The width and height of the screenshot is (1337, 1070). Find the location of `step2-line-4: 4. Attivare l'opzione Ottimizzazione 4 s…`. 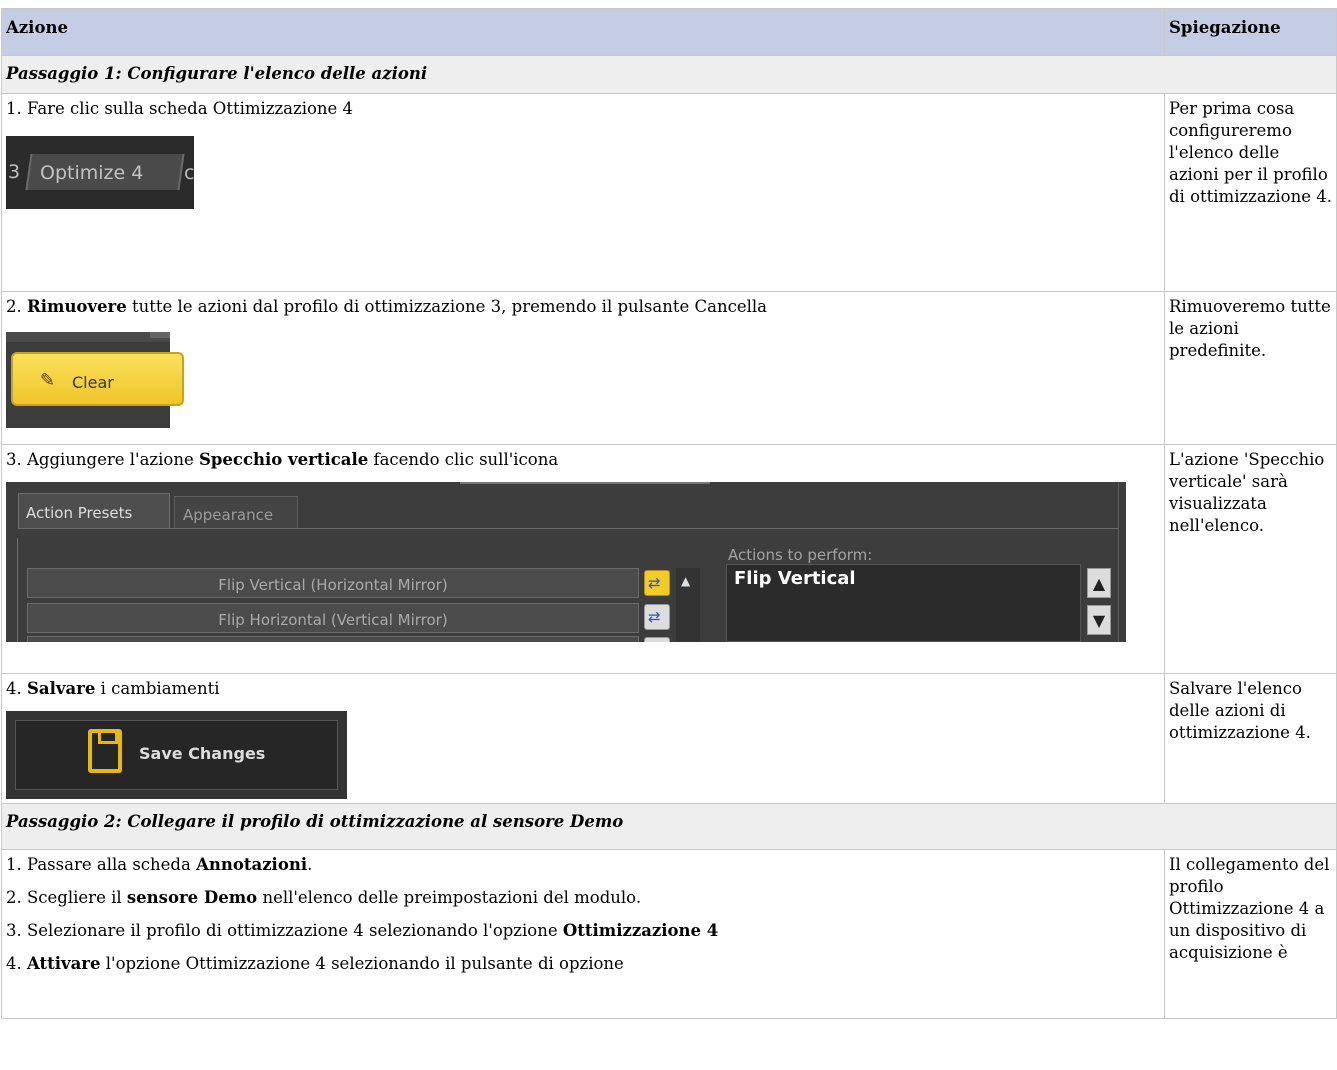

step2-line-4: 4. Attivare l'opzione Ottimizzazione 4 s… is located at coordinates (583, 964).